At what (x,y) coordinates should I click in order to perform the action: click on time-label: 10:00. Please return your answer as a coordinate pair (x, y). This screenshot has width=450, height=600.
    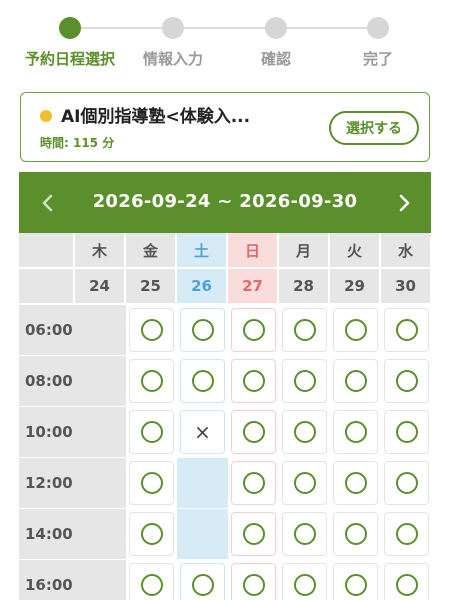
    Looking at the image, I should click on (47, 432).